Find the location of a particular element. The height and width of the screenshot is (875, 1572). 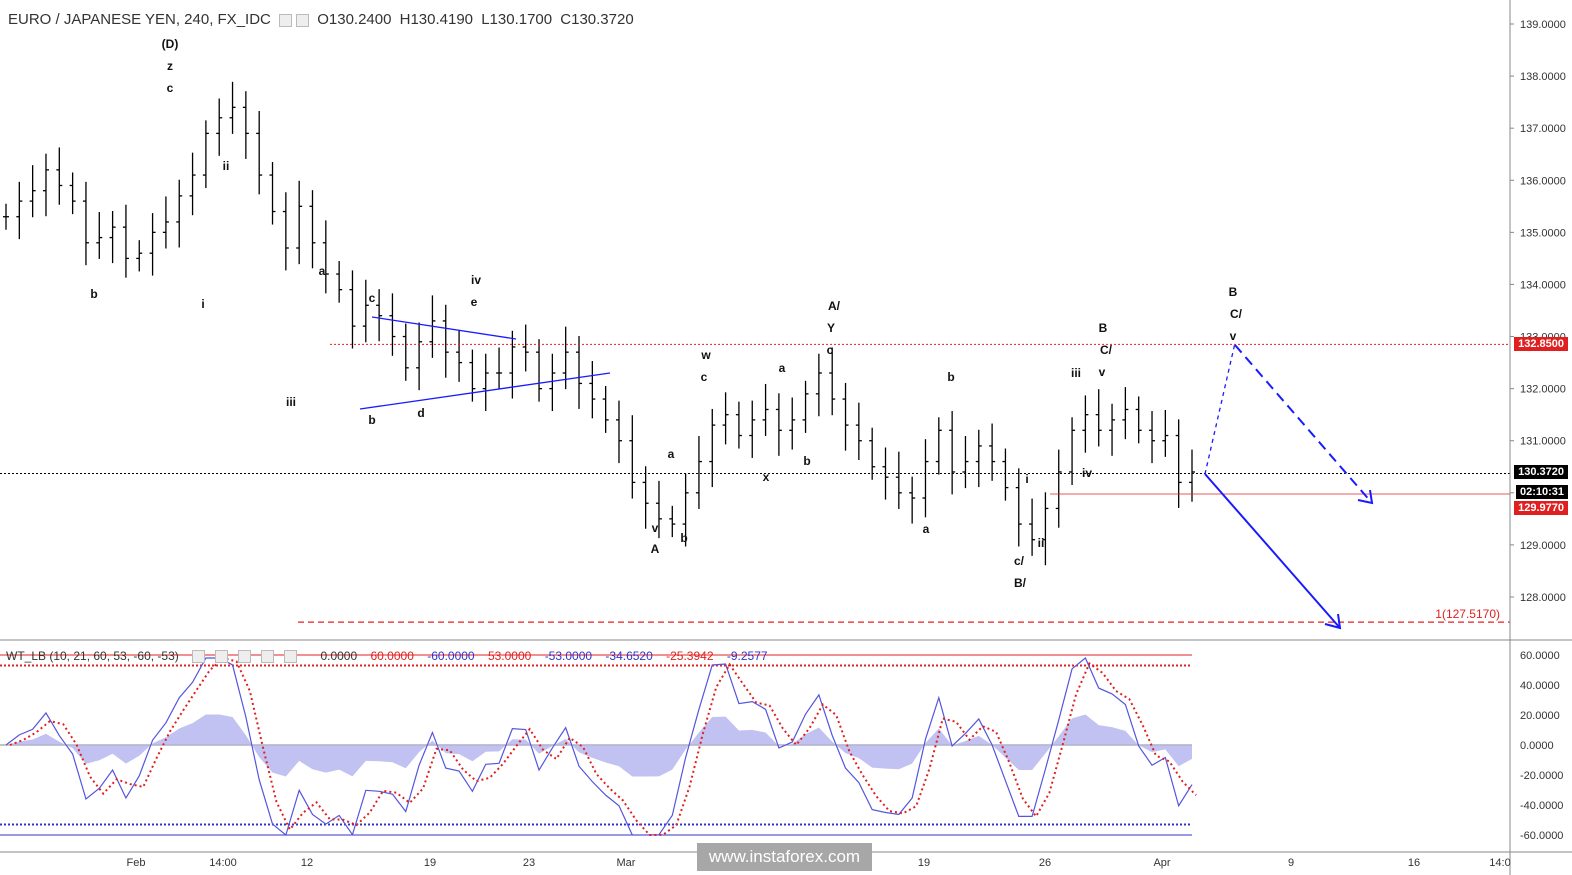

open-value: O130.2400 is located at coordinates (354, 19).